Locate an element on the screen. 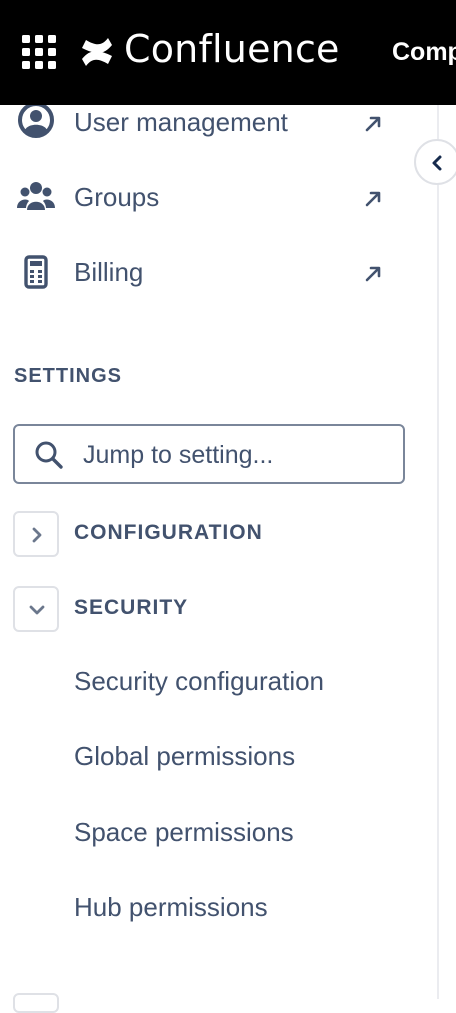  sidebar-item-global-permissions: Global permissions is located at coordinates (184, 756).